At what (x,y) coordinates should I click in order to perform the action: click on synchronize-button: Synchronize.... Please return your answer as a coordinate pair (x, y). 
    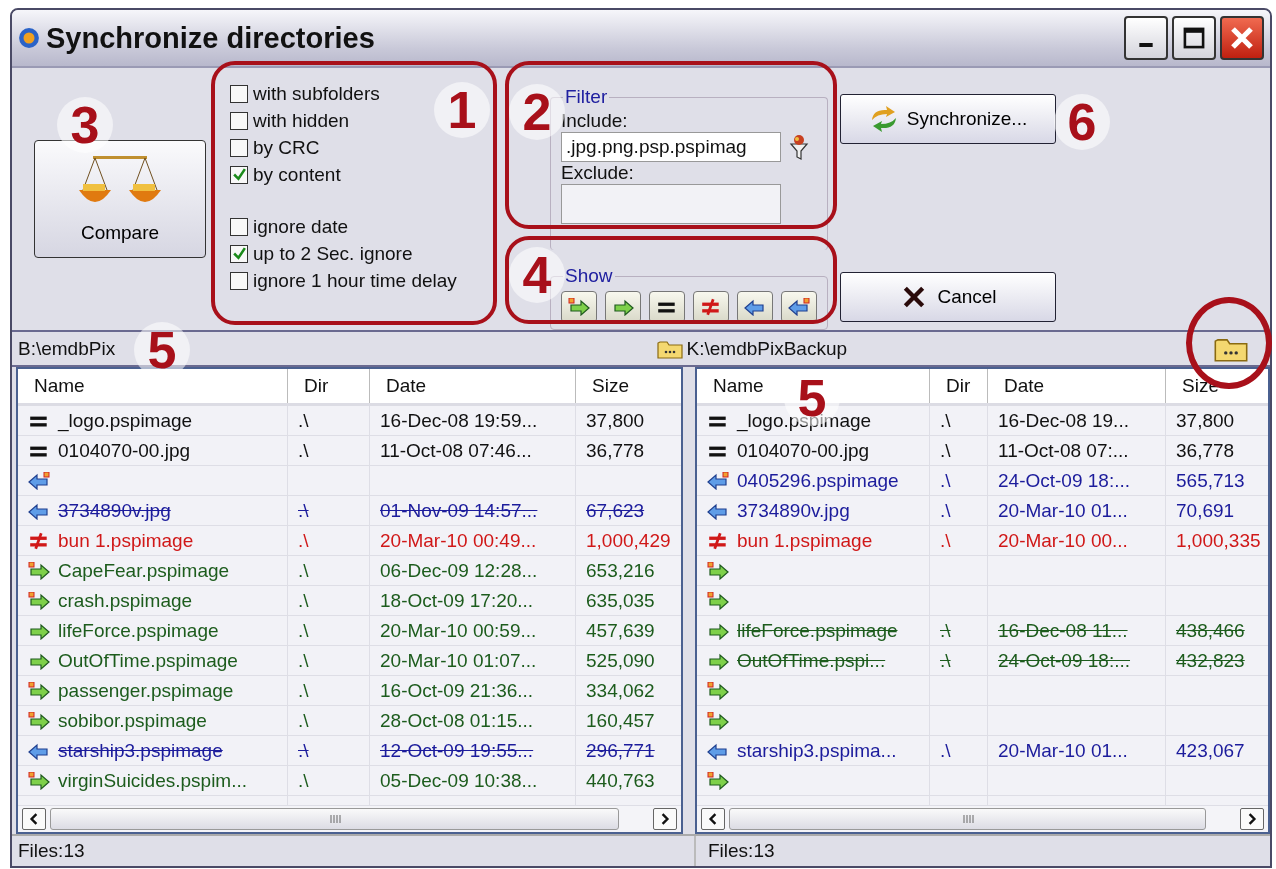
    Looking at the image, I should click on (948, 119).